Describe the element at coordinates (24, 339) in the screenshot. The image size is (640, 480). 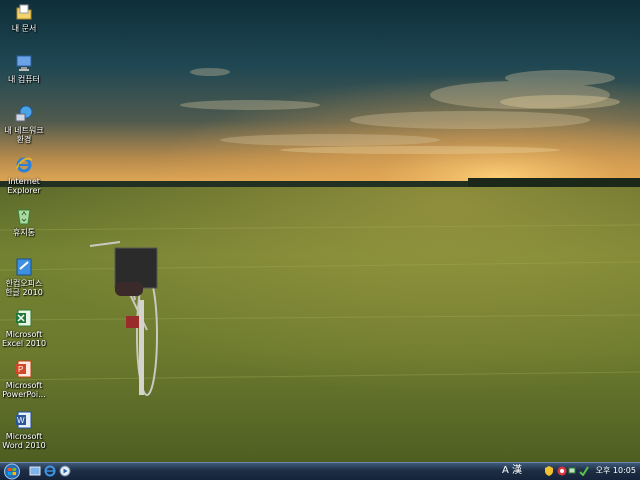
I see `icon-label: Microsoft Excel 2010` at that location.